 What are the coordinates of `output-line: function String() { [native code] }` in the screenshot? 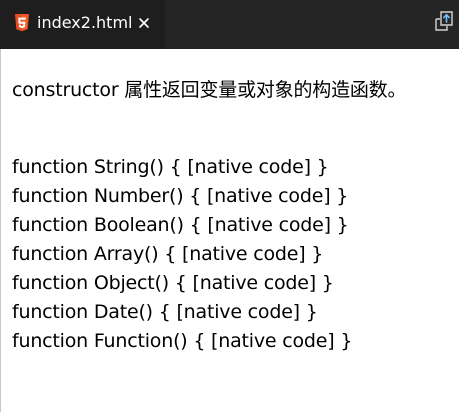 It's located at (170, 167).